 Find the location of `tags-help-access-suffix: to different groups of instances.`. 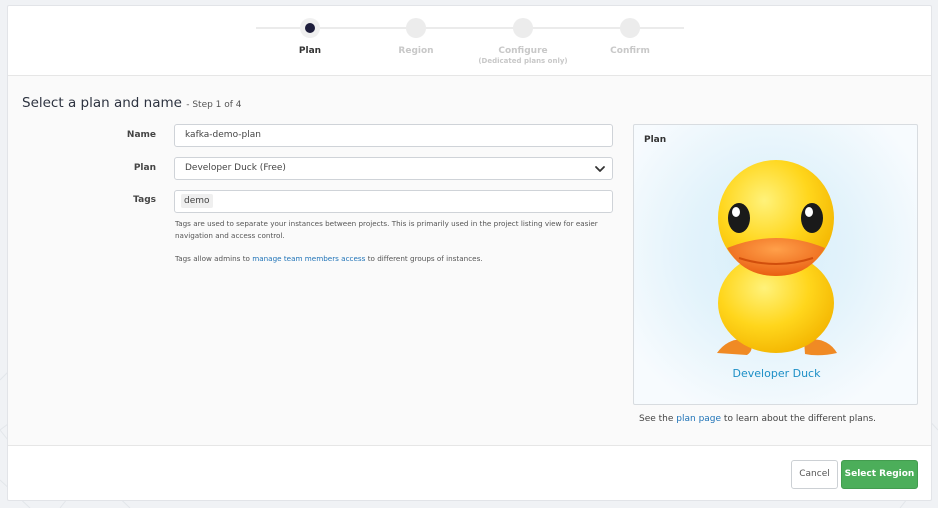

tags-help-access-suffix: to different groups of instances. is located at coordinates (424, 258).